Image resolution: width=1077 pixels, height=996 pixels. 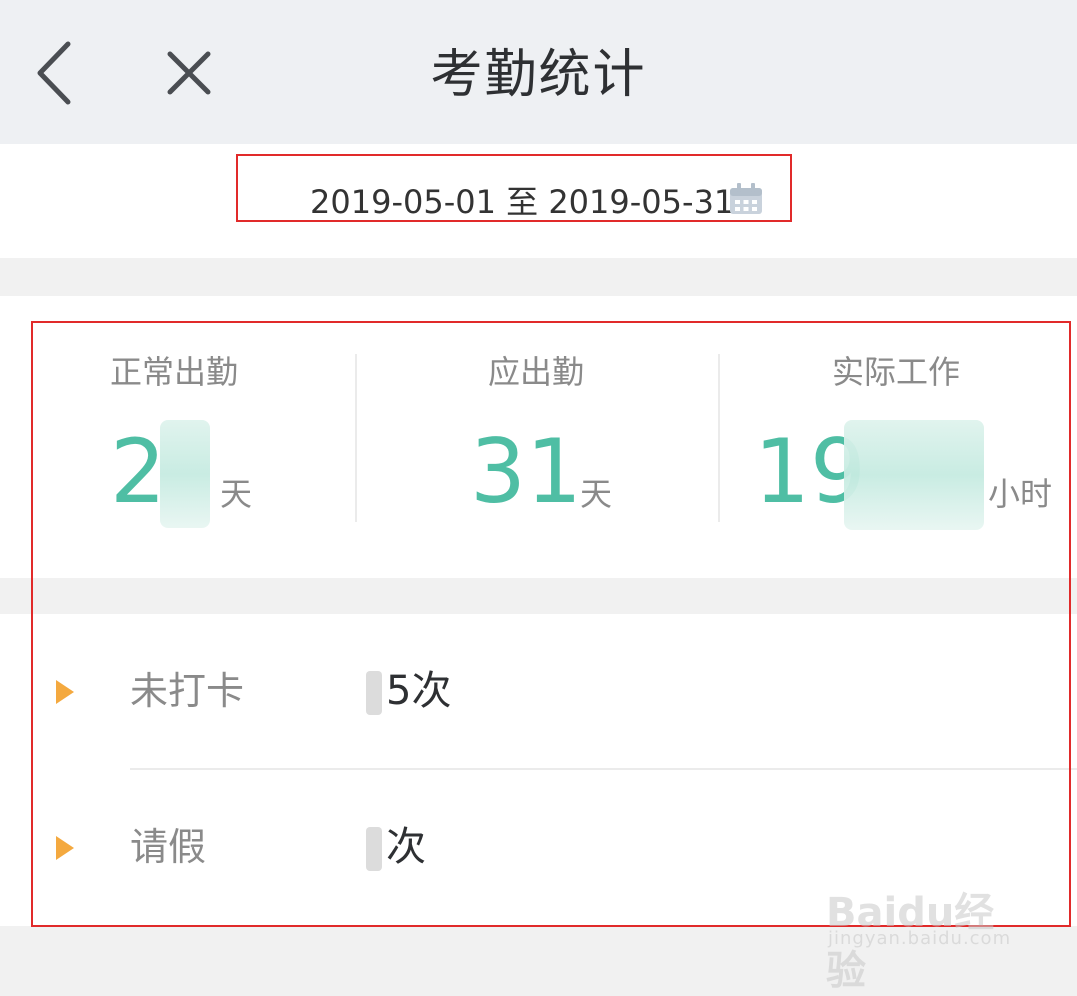 I want to click on stat-normal-attendance: 正常出勤 2 天, so click(x=178, y=437).